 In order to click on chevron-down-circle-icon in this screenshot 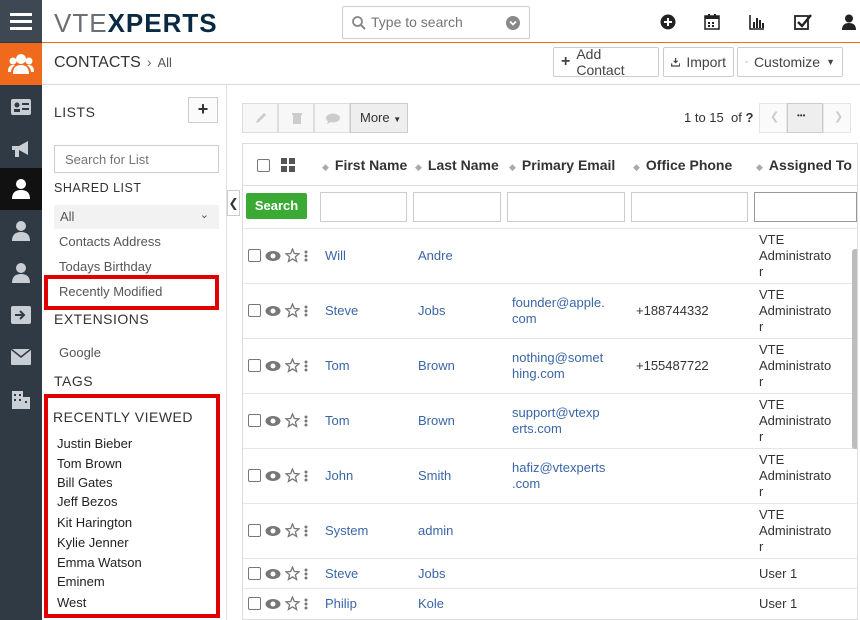, I will do `click(513, 23)`.